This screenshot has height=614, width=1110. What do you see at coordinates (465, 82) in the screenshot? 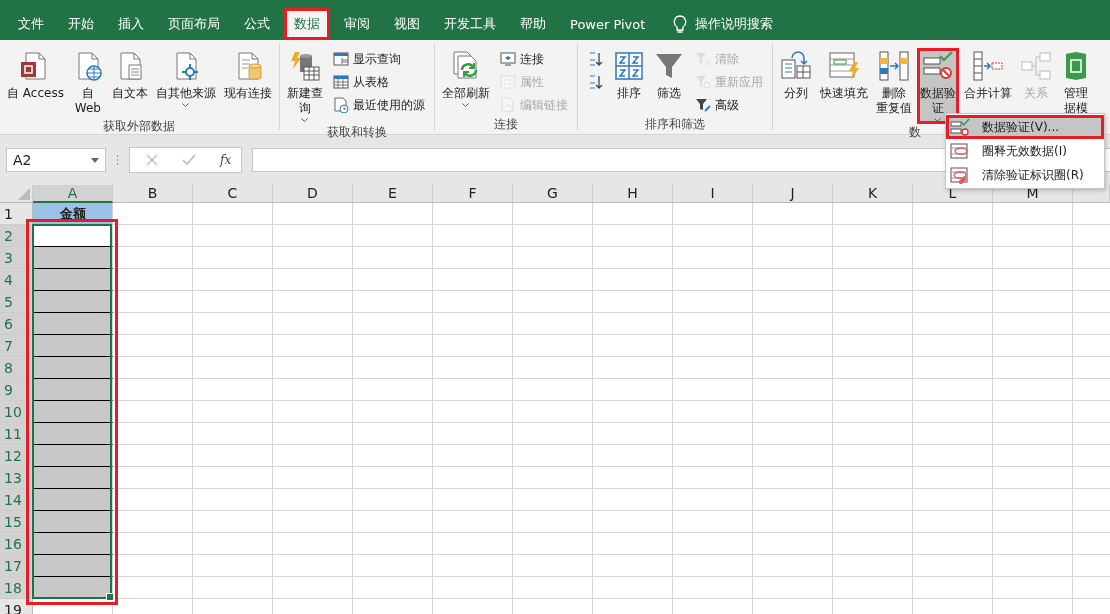
I see `ribbon-button: 全部刷新` at bounding box center [465, 82].